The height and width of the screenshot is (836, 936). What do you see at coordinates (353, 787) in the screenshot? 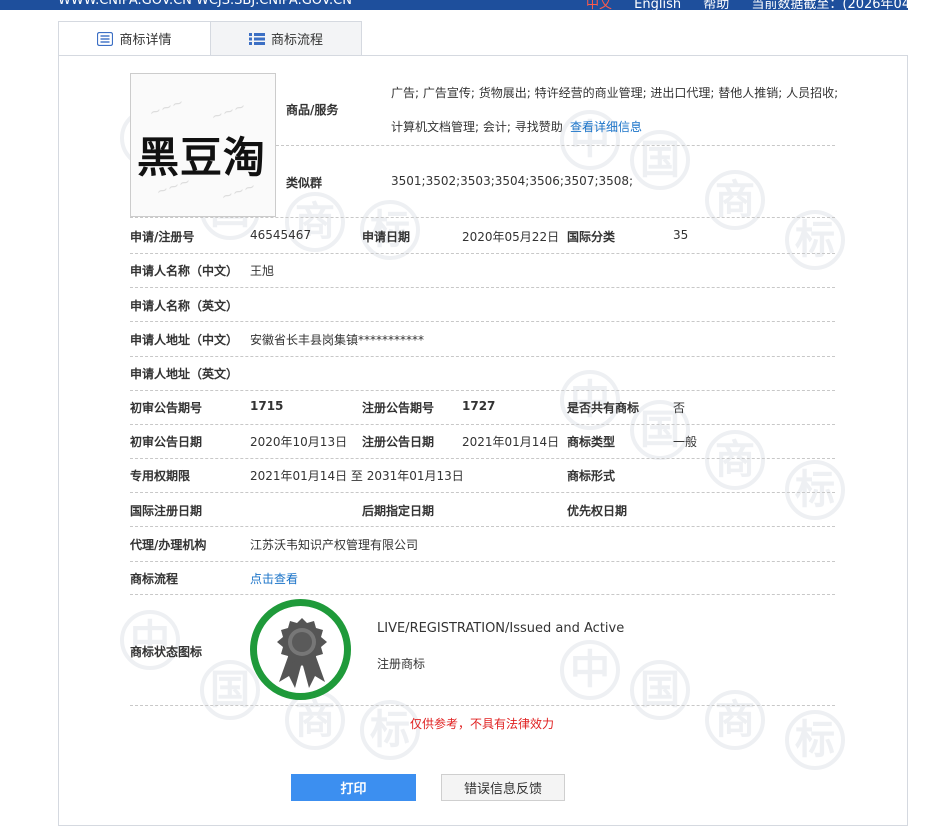
I see `print-button: 打印` at bounding box center [353, 787].